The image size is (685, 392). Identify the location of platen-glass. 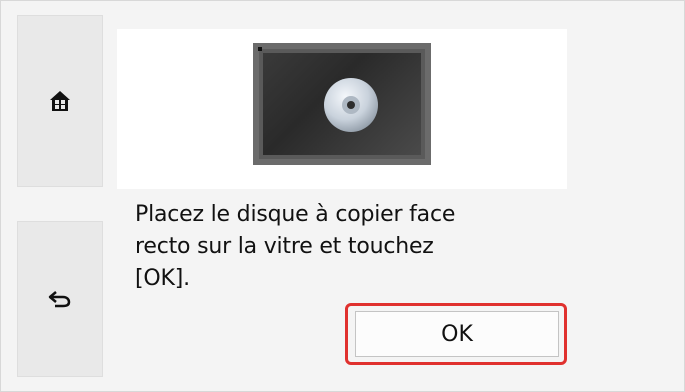
(342, 104).